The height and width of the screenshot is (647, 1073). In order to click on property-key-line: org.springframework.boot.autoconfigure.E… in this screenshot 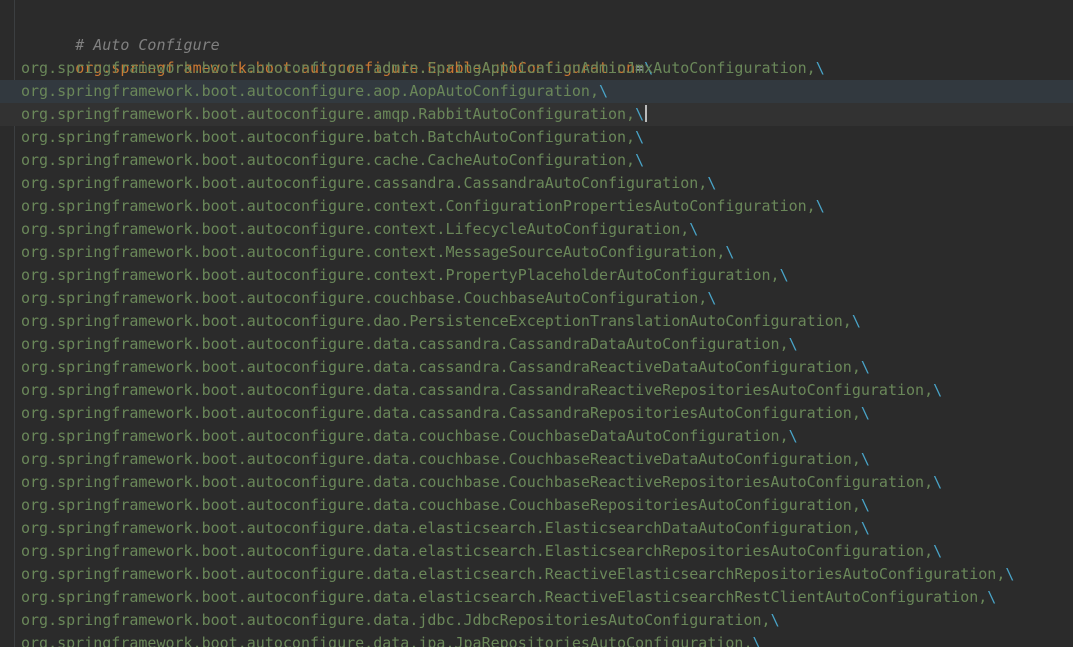, I will do `click(547, 55)`.